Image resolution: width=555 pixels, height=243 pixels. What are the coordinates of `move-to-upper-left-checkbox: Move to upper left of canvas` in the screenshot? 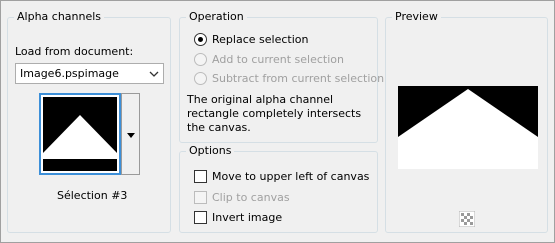 It's located at (281, 176).